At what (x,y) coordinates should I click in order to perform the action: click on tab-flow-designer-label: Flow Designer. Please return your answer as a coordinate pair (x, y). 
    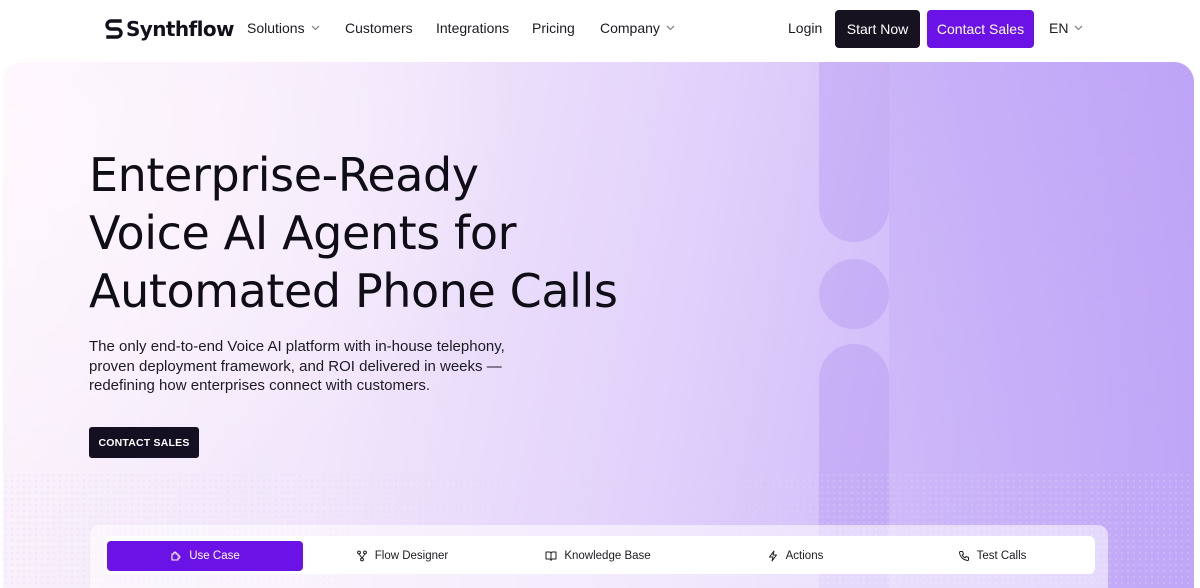
    Looking at the image, I should click on (411, 556).